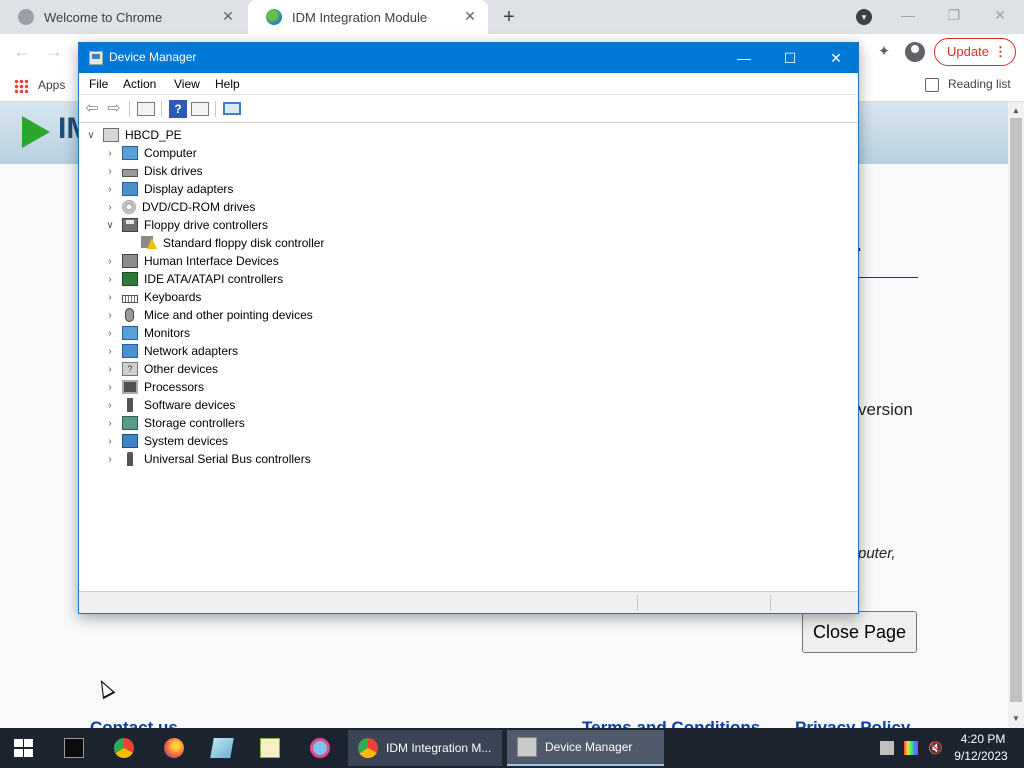  Describe the element at coordinates (130, 459) in the screenshot. I see `usb-icon` at that location.